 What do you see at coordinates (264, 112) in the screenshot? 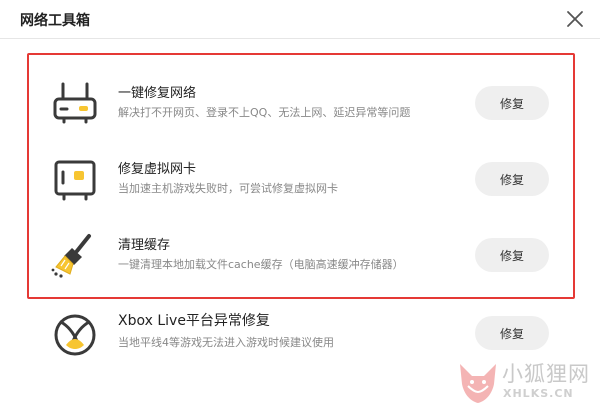
I see `tool-description: 解决打不开网页、登录不上QQ、无法上网、延迟异常等问题` at bounding box center [264, 112].